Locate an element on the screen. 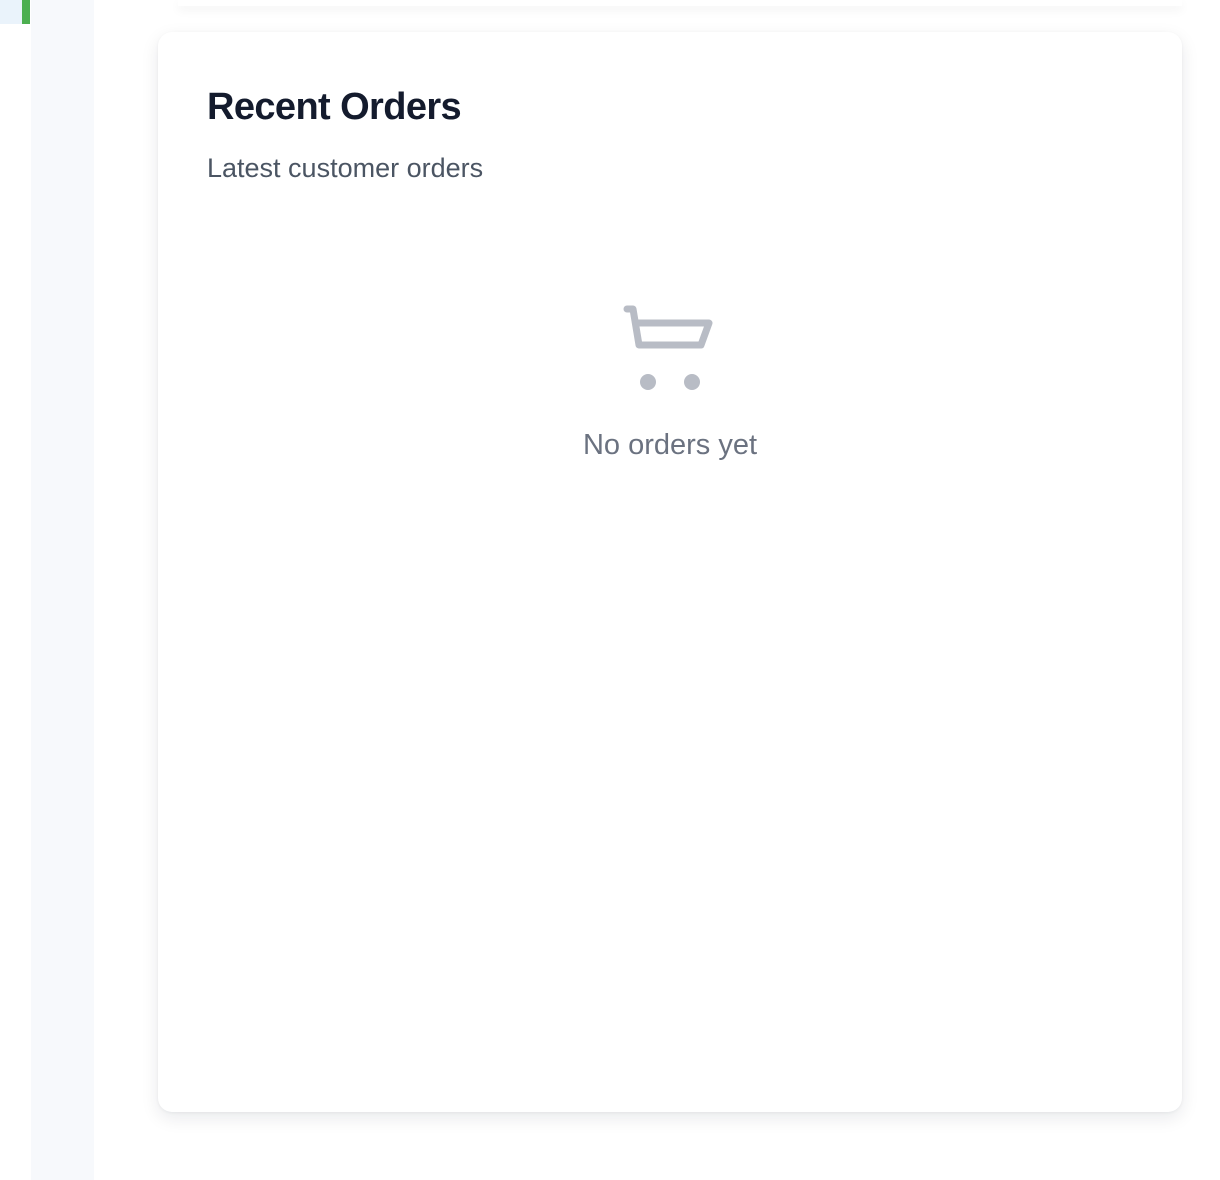 This screenshot has width=1220, height=1180. empty-state: No orders yet is located at coordinates (670, 381).